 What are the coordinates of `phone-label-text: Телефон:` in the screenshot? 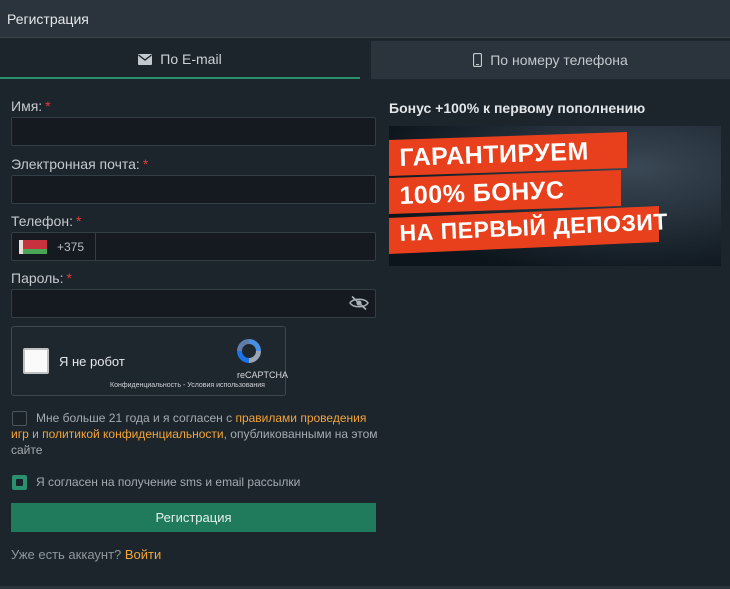 It's located at (42, 221).